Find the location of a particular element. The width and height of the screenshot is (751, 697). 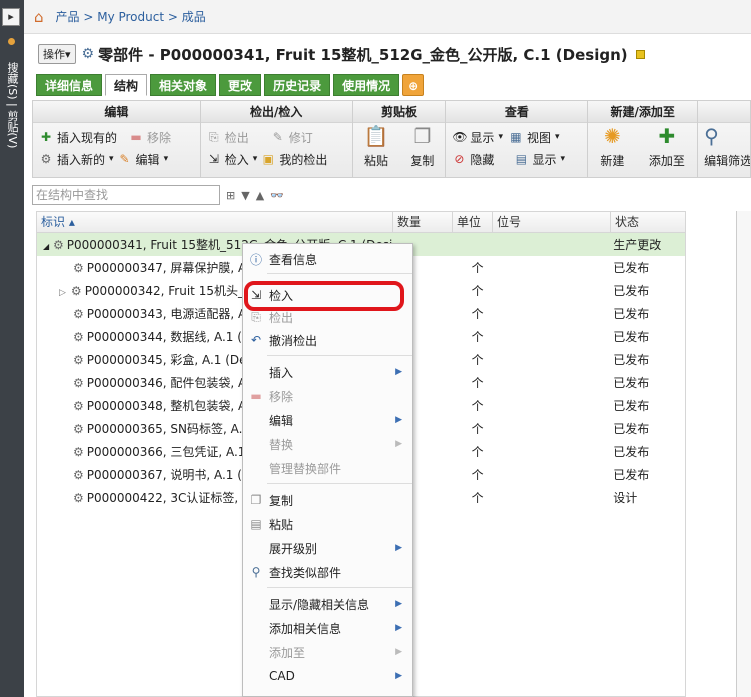

binoculars-icon: 👓 is located at coordinates (277, 195).